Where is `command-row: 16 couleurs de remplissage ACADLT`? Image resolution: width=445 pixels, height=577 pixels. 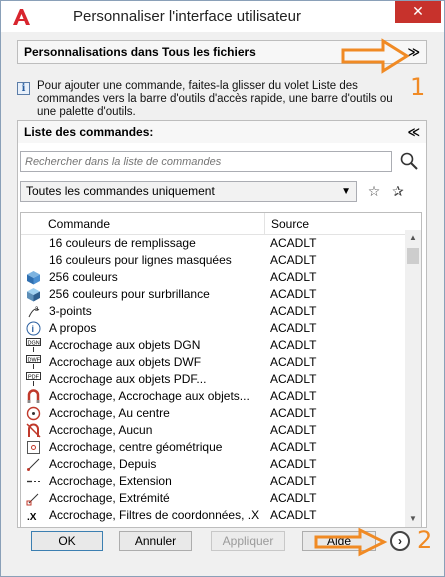 command-row: 16 couleurs de remplissage ACADLT is located at coordinates (213, 243).